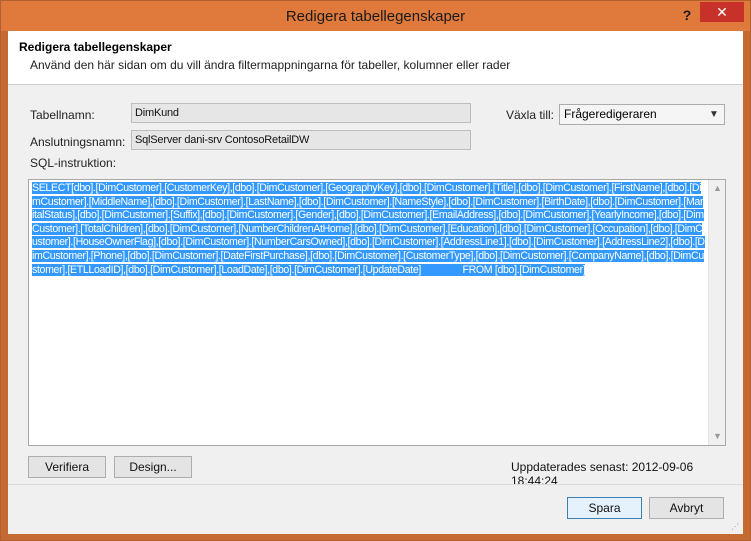 The height and width of the screenshot is (541, 751). I want to click on resize-grip-icon: ⋰, so click(736, 527).